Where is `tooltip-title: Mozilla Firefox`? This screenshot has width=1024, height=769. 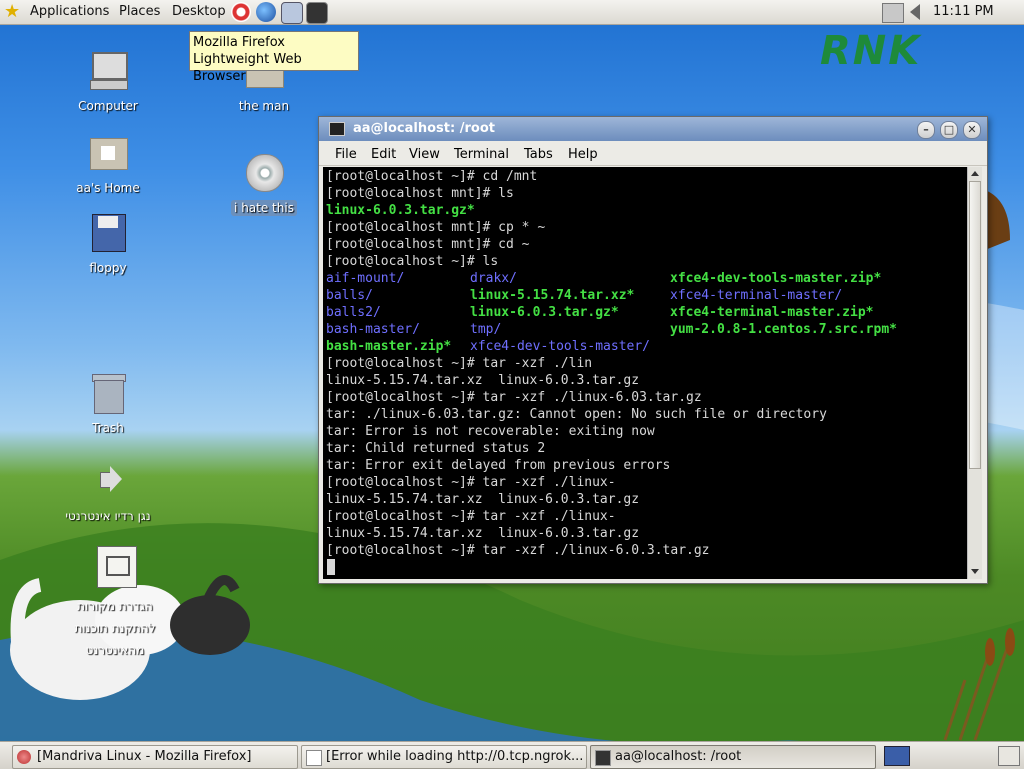
tooltip-title: Mozilla Firefox is located at coordinates (239, 42).